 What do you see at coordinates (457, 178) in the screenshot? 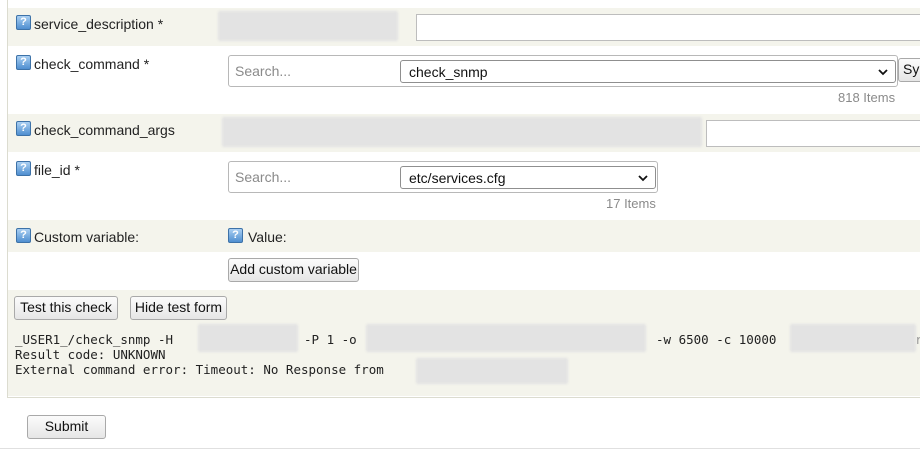
I see `file-id-value: etc/services.cfg` at bounding box center [457, 178].